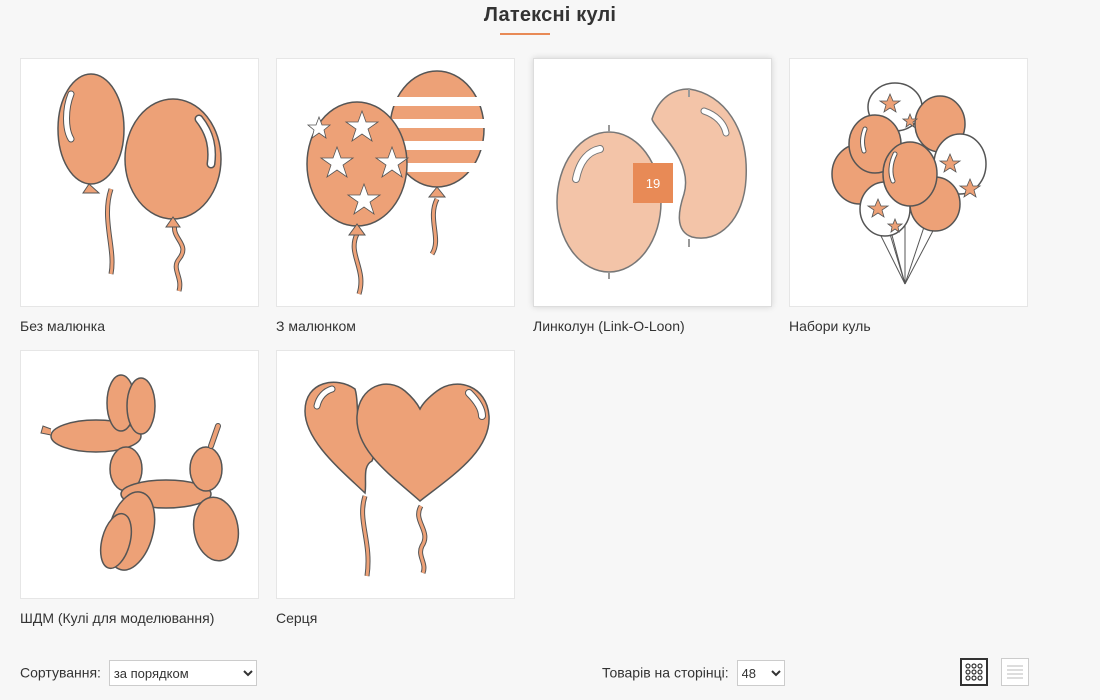  Describe the element at coordinates (397, 479) in the screenshot. I see `heart-balloons-illustration` at that location.